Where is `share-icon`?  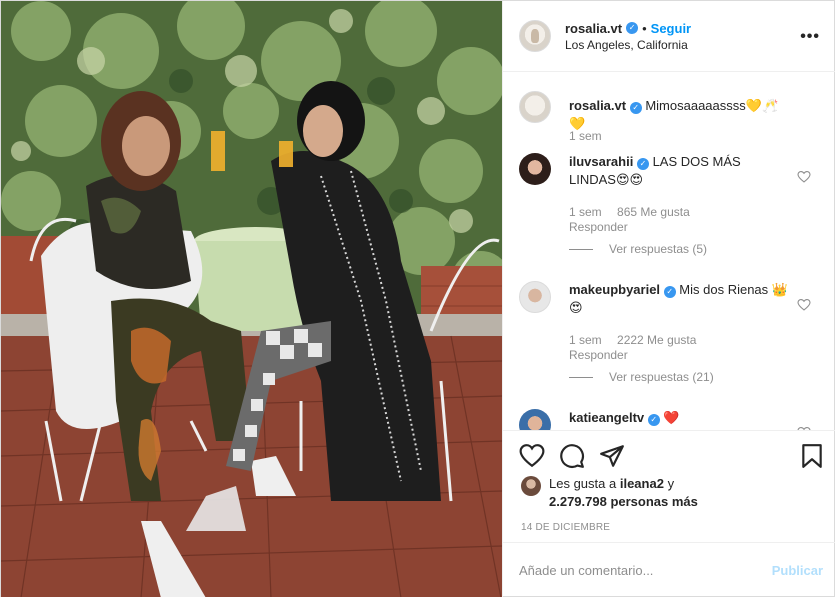
share-icon is located at coordinates (612, 456).